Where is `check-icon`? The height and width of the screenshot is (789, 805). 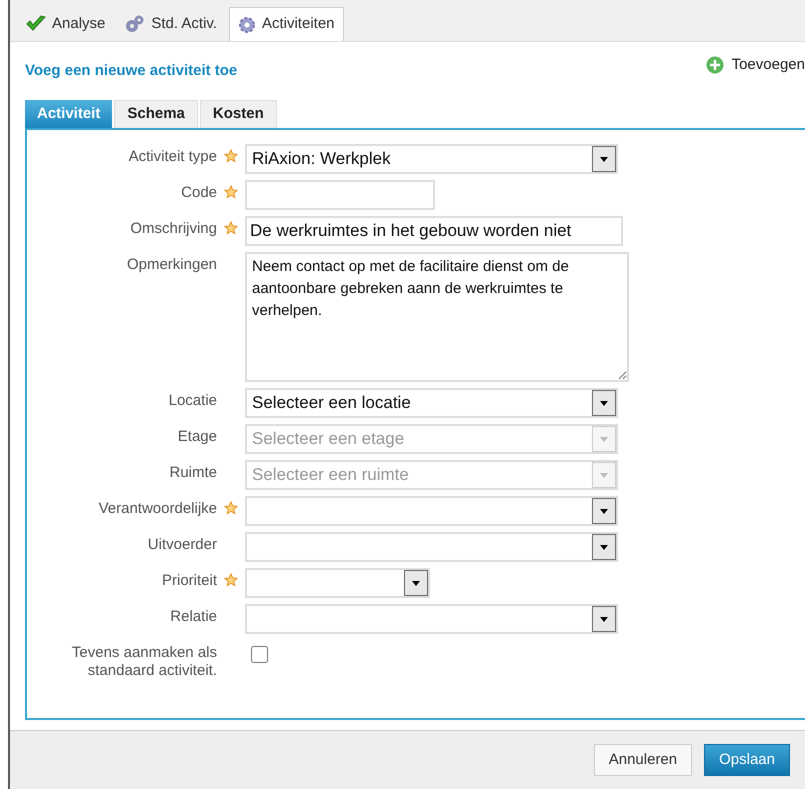
check-icon is located at coordinates (36, 24).